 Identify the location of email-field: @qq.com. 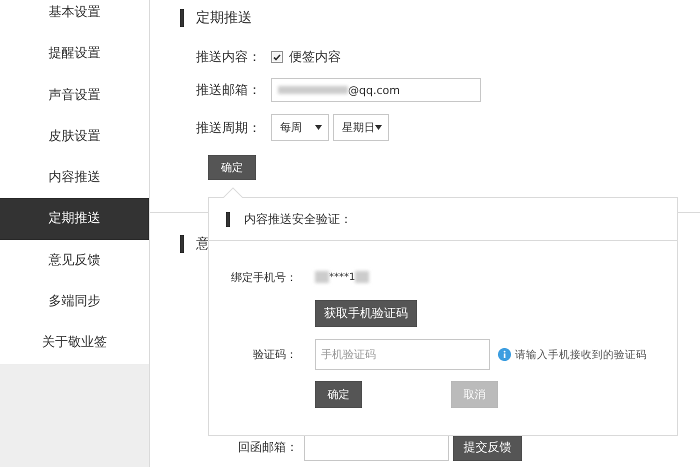
(376, 90).